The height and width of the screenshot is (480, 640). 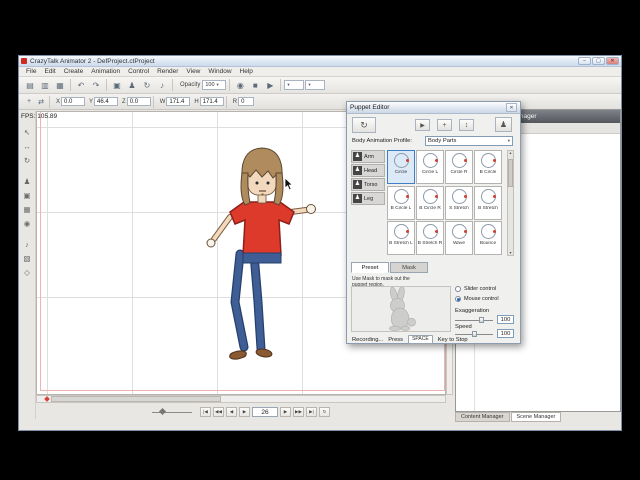 What do you see at coordinates (474, 320) in the screenshot?
I see `exaggeration-slider` at bounding box center [474, 320].